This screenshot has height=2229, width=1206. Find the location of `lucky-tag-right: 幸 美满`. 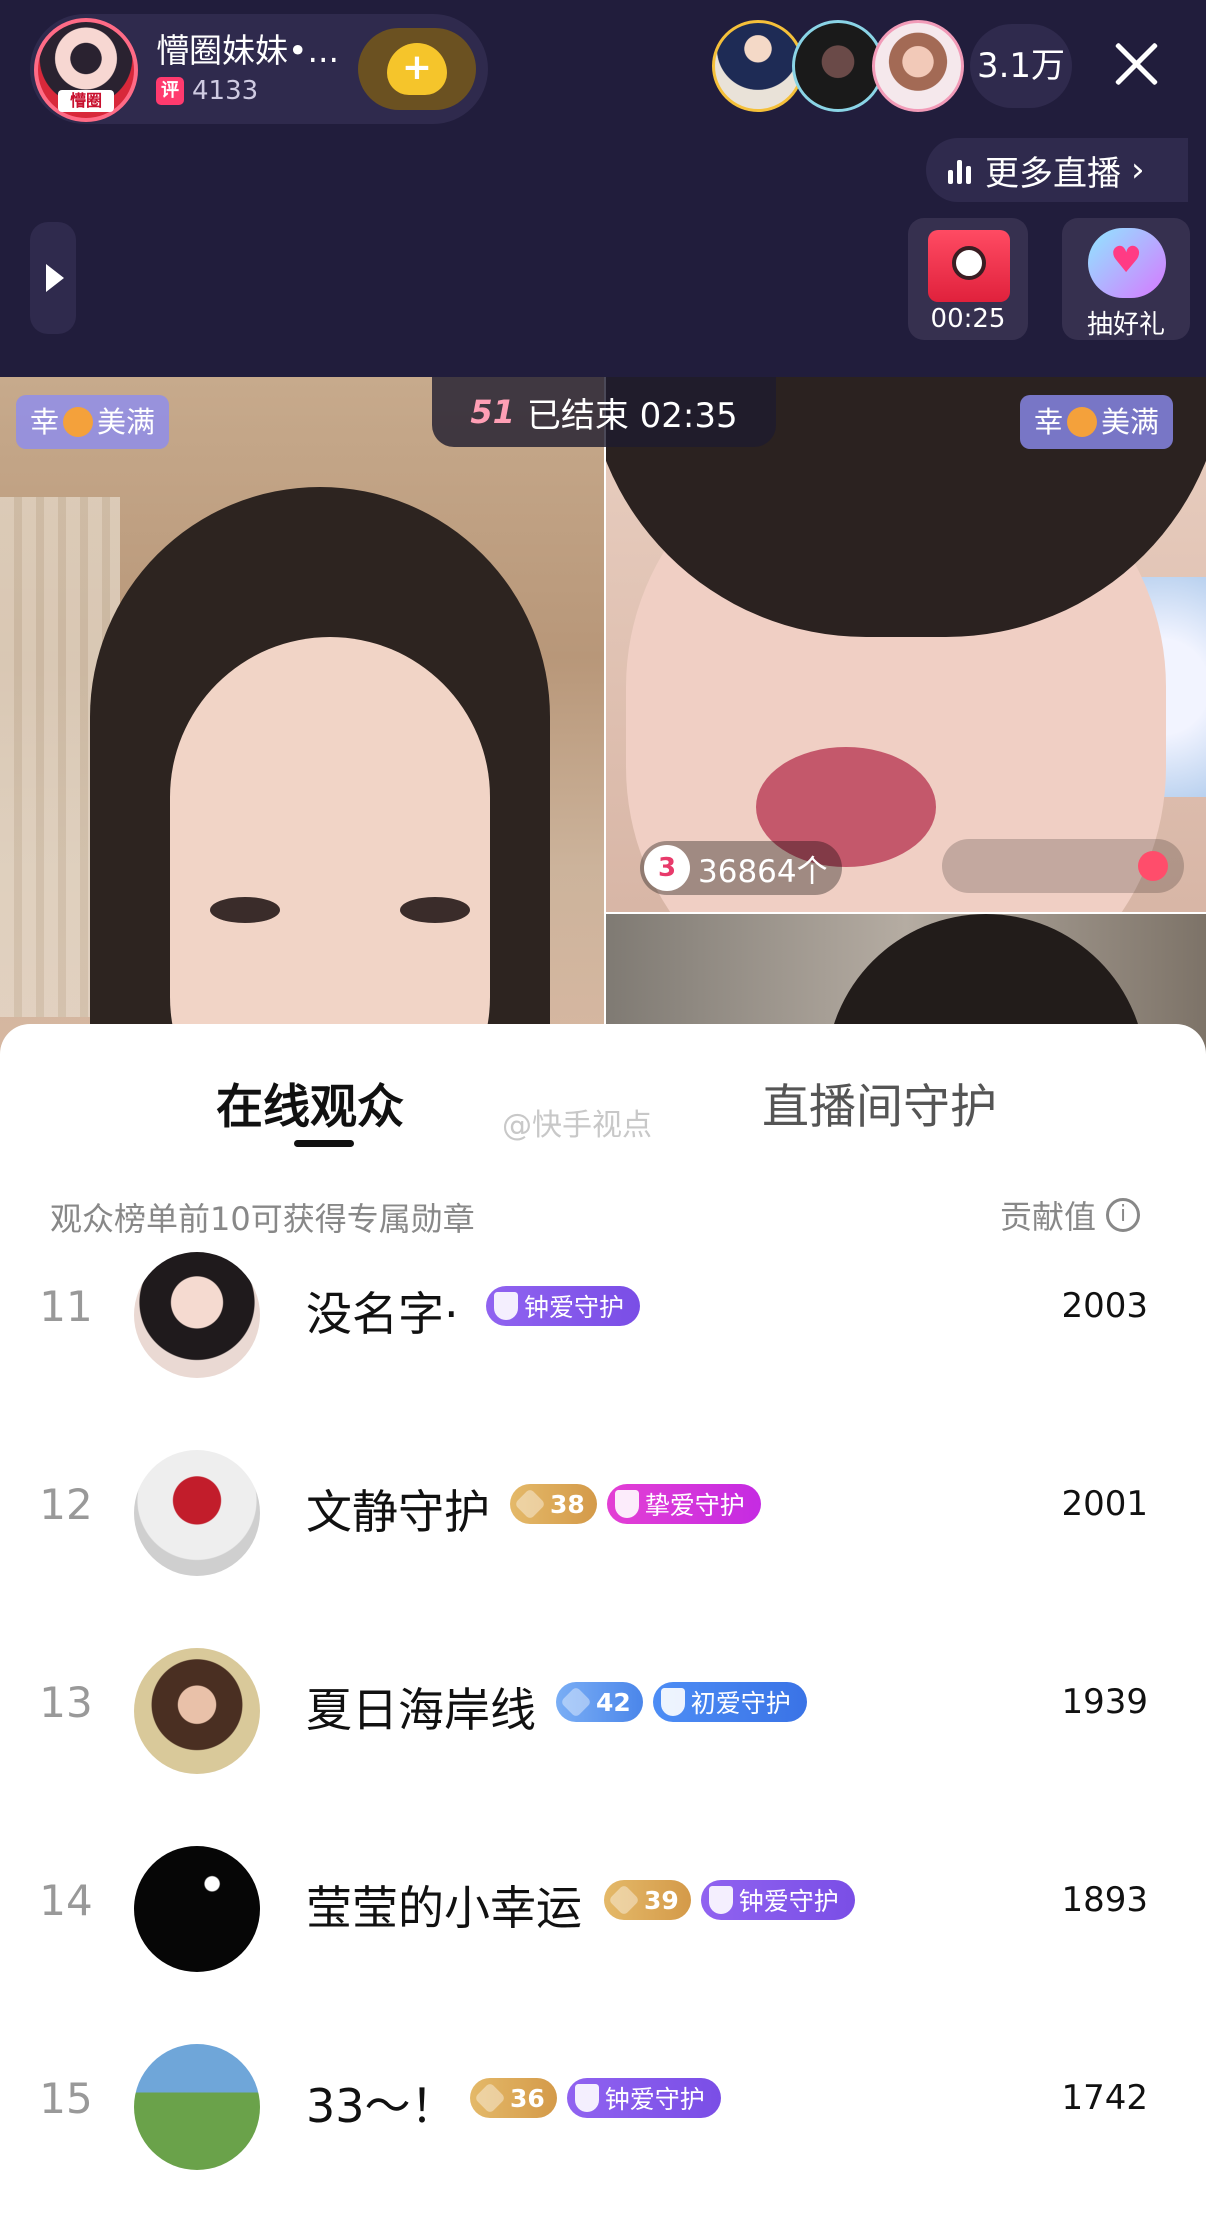

lucky-tag-right: 幸 美满 is located at coordinates (1097, 422).